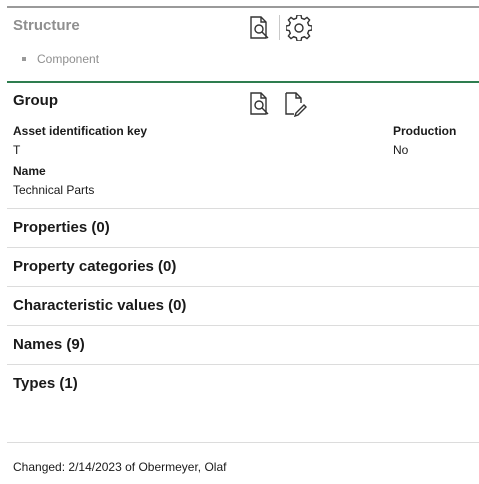  I want to click on section-properties: Properties (0), so click(243, 227).